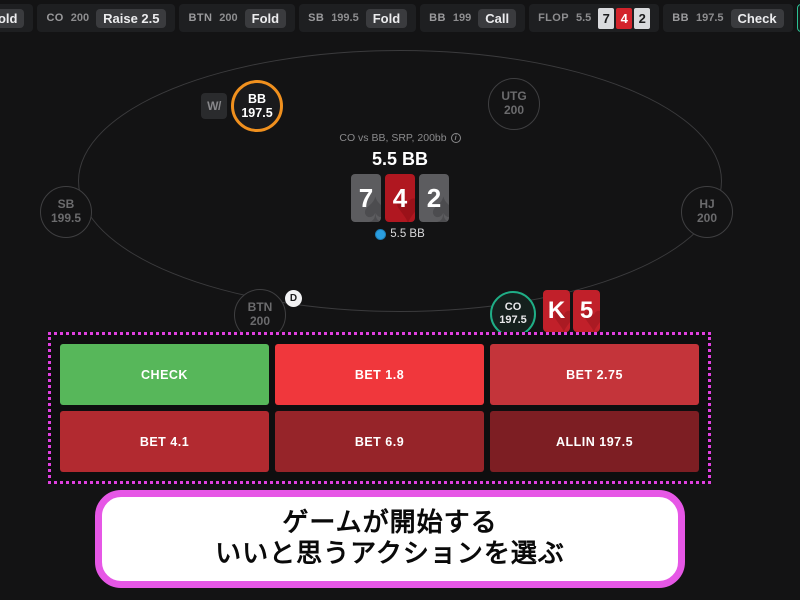  I want to click on hole-card-2: 5, so click(586, 311).